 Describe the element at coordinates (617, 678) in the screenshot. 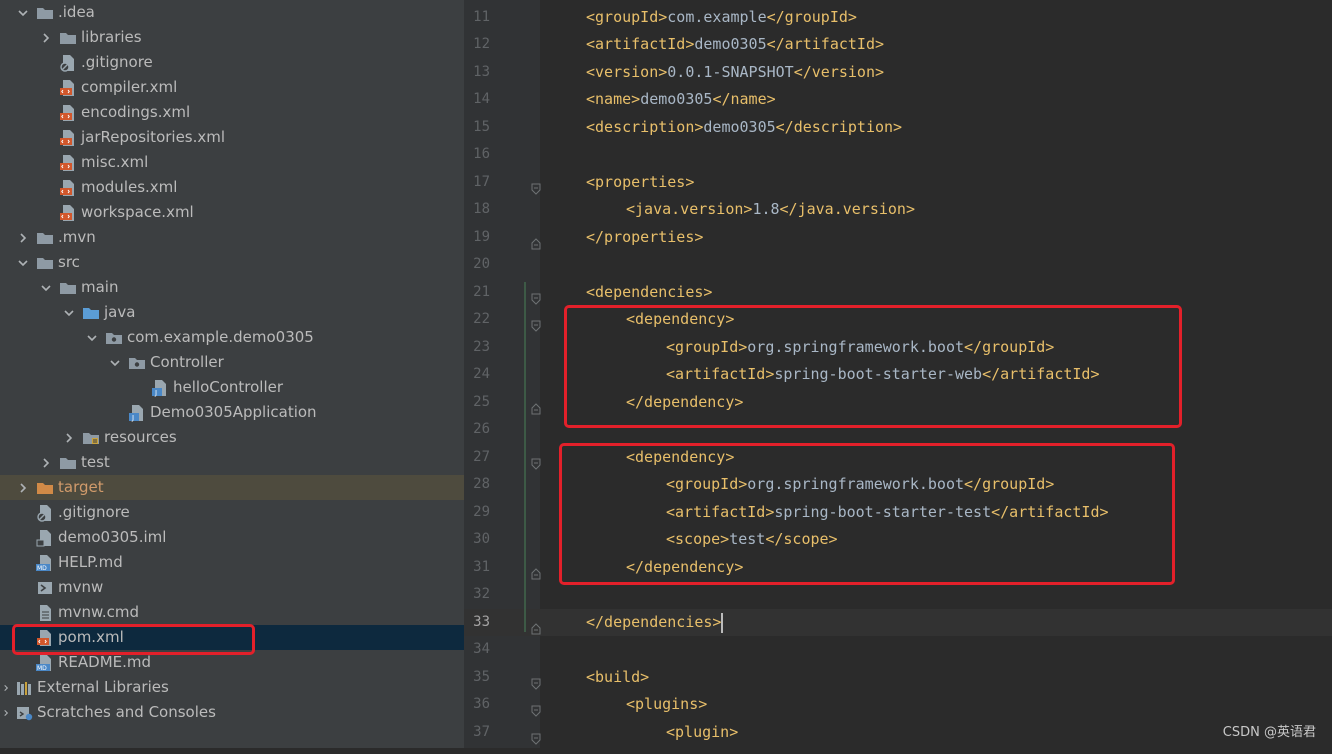

I see `code-text: <build>` at that location.